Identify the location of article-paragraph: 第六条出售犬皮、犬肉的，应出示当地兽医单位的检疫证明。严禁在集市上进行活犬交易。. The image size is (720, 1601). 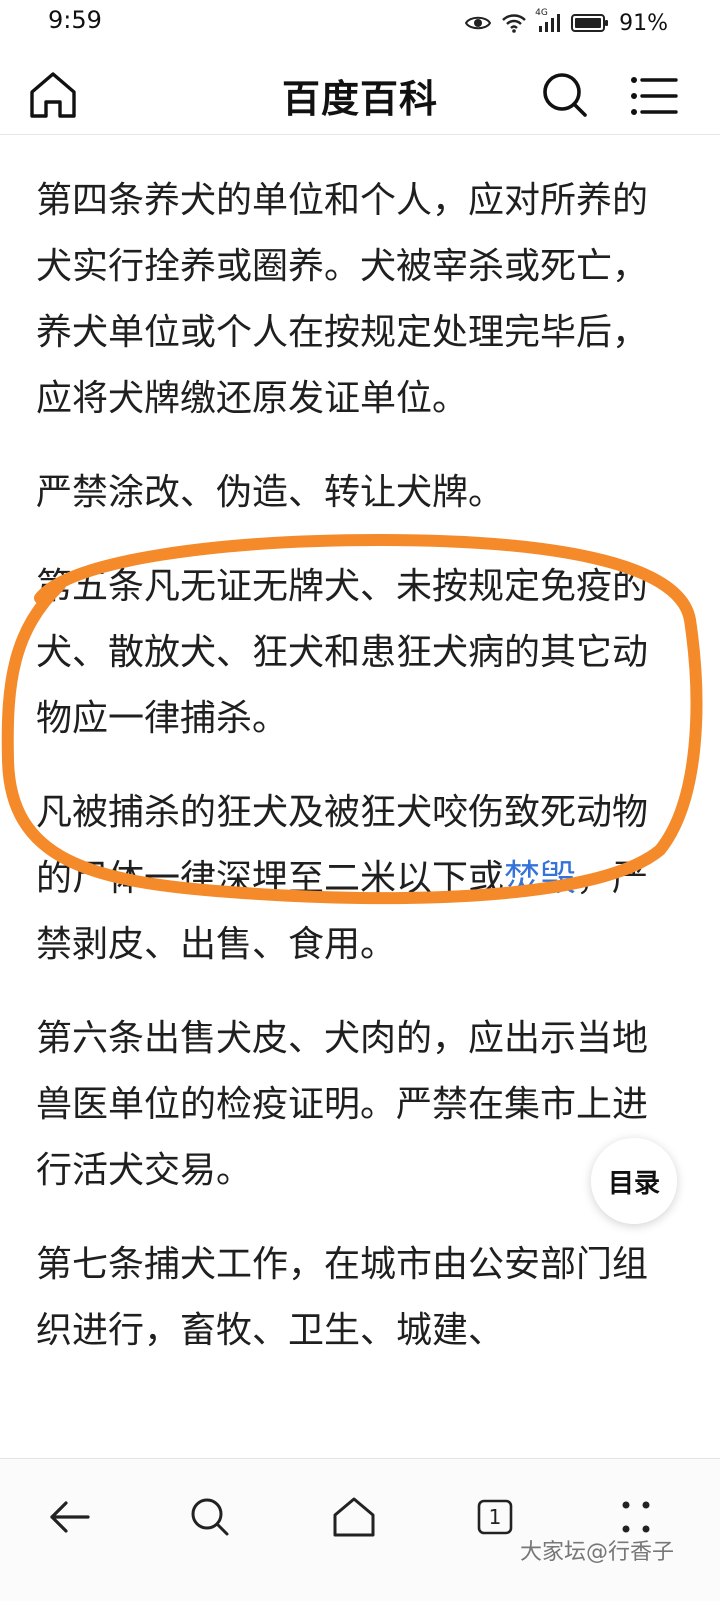
(342, 1104).